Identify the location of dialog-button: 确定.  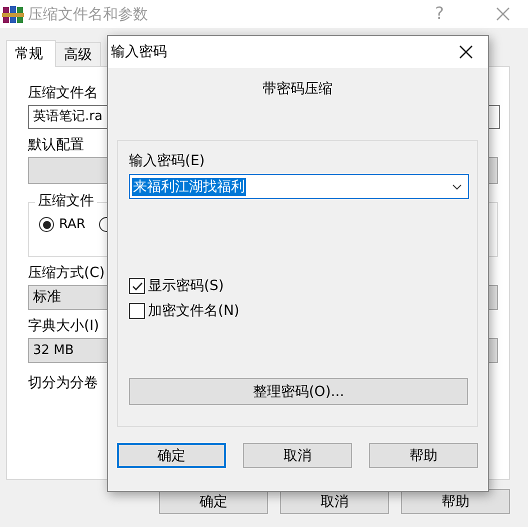
(171, 455).